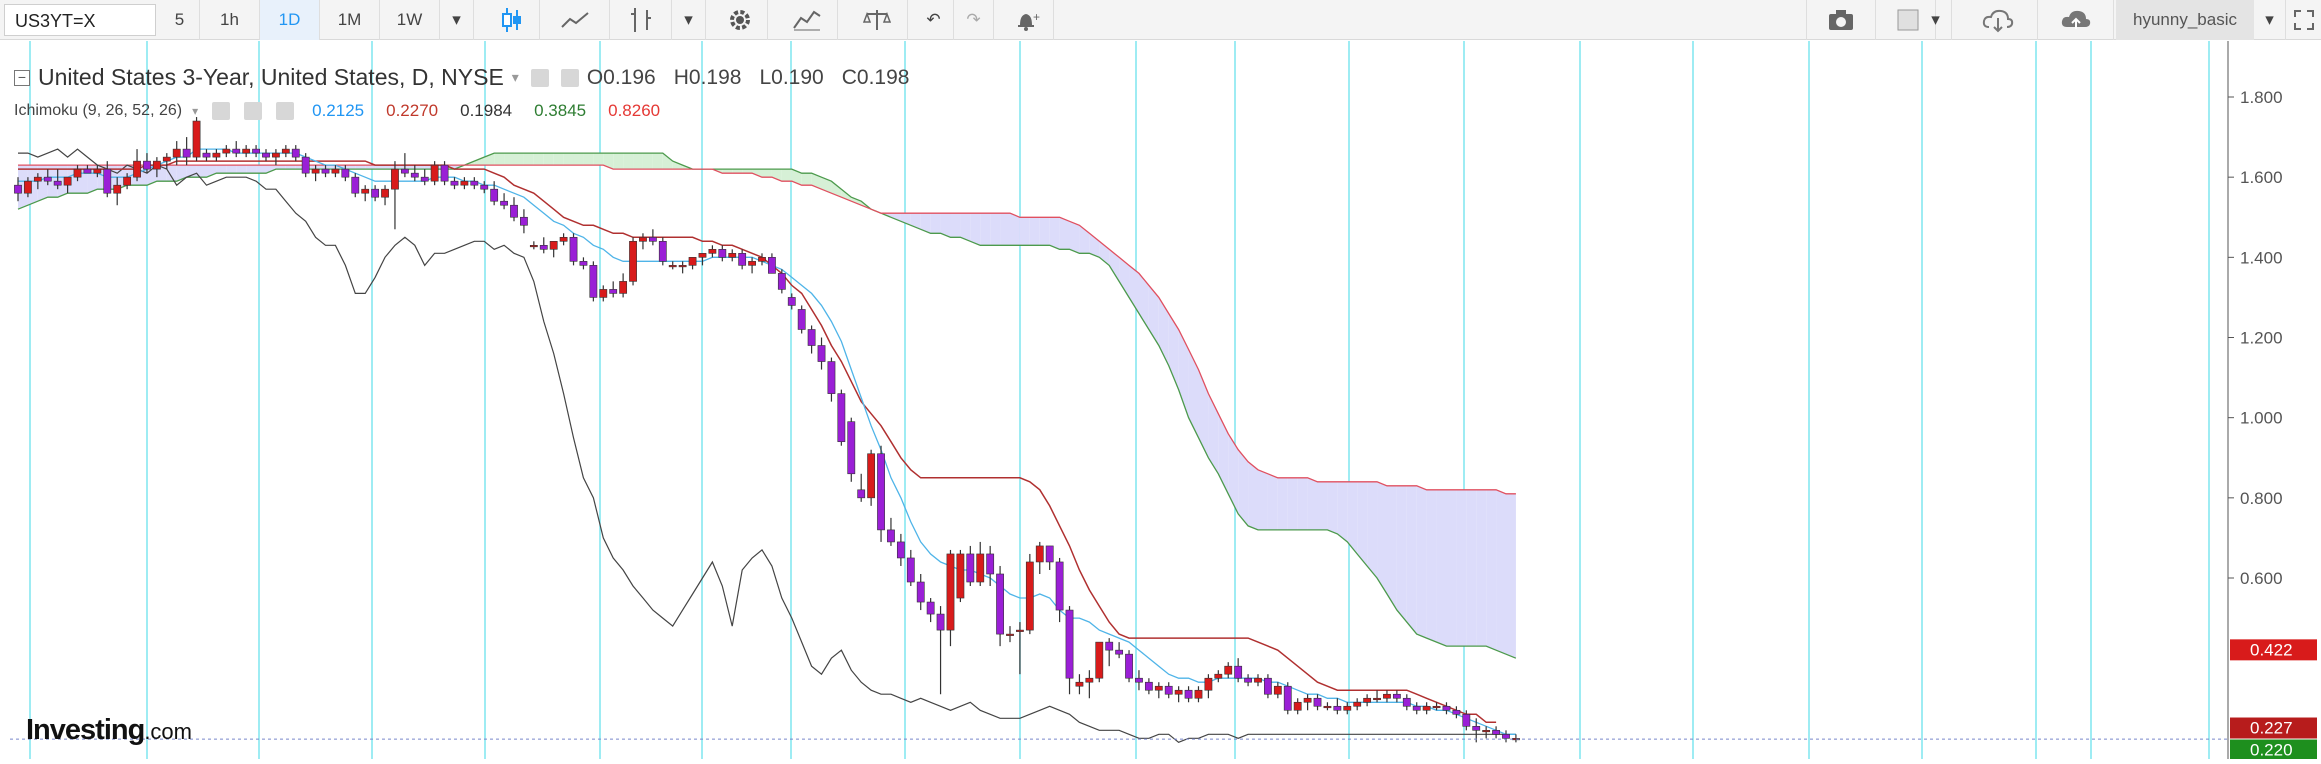  What do you see at coordinates (180, 20) in the screenshot?
I see `interval-5-button: 5` at bounding box center [180, 20].